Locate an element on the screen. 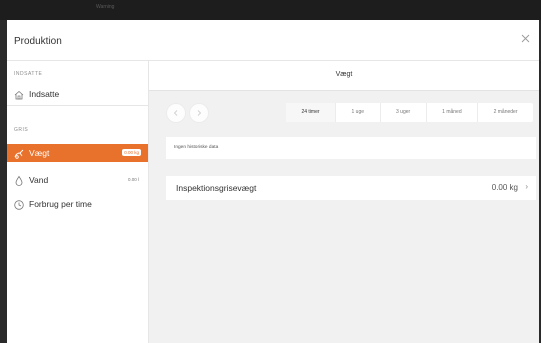 The image size is (541, 343). clock-icon is located at coordinates (19, 204).